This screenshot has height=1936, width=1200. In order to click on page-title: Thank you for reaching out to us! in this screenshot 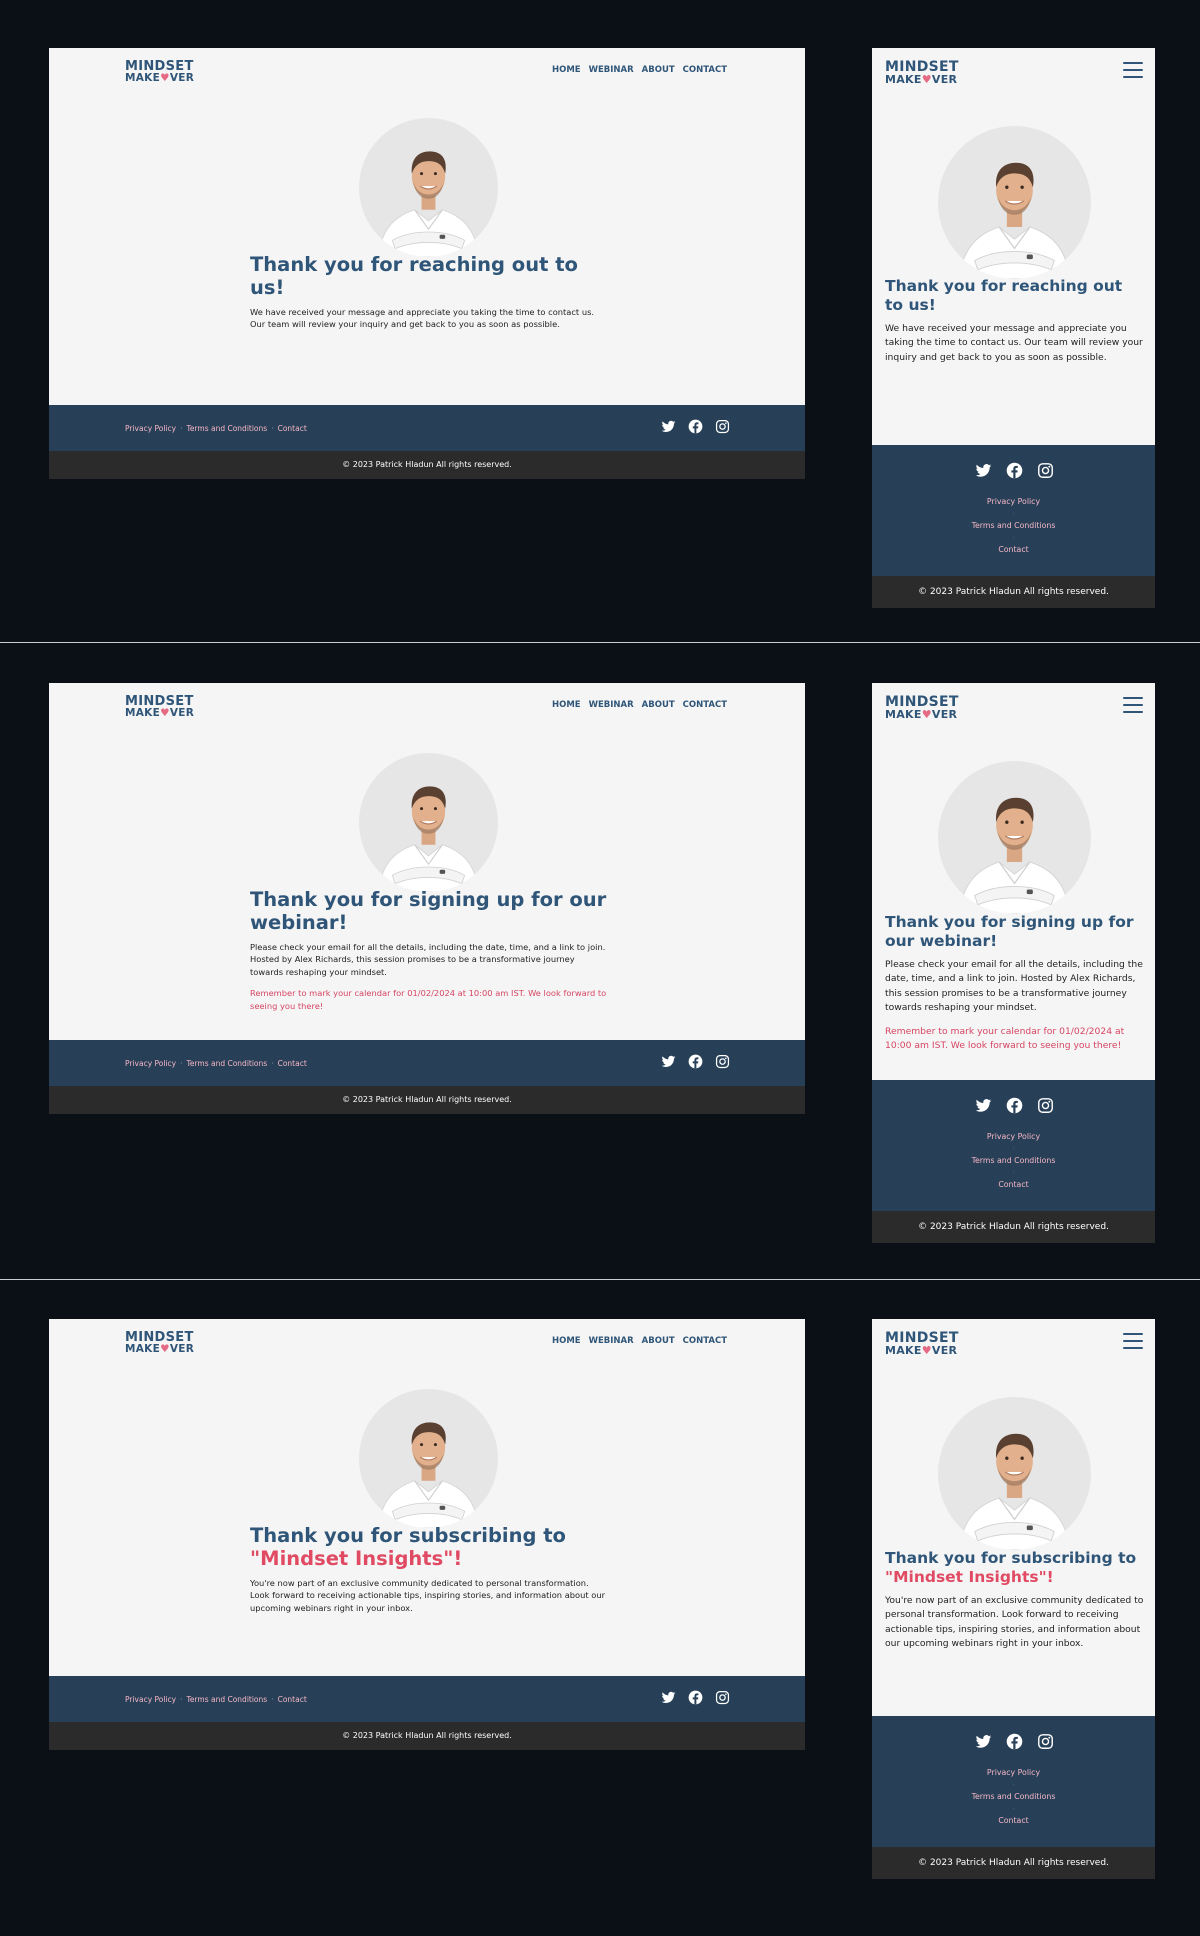, I will do `click(430, 276)`.